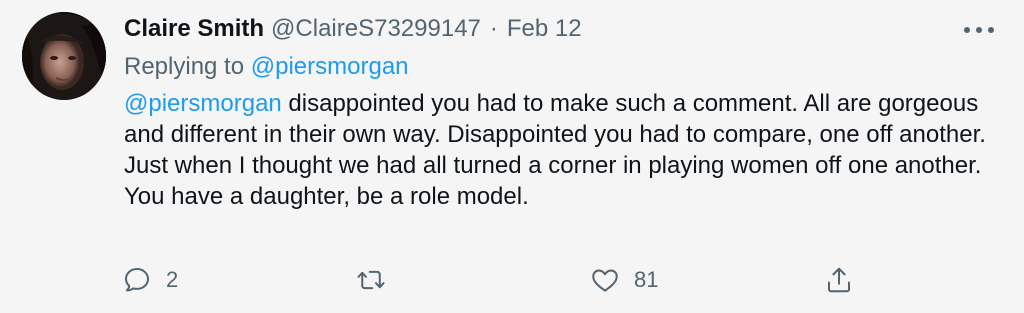 Image resolution: width=1024 pixels, height=313 pixels. I want to click on tweet-header: Claire Smith @ClaireS73299147 · Feb 12, so click(353, 29).